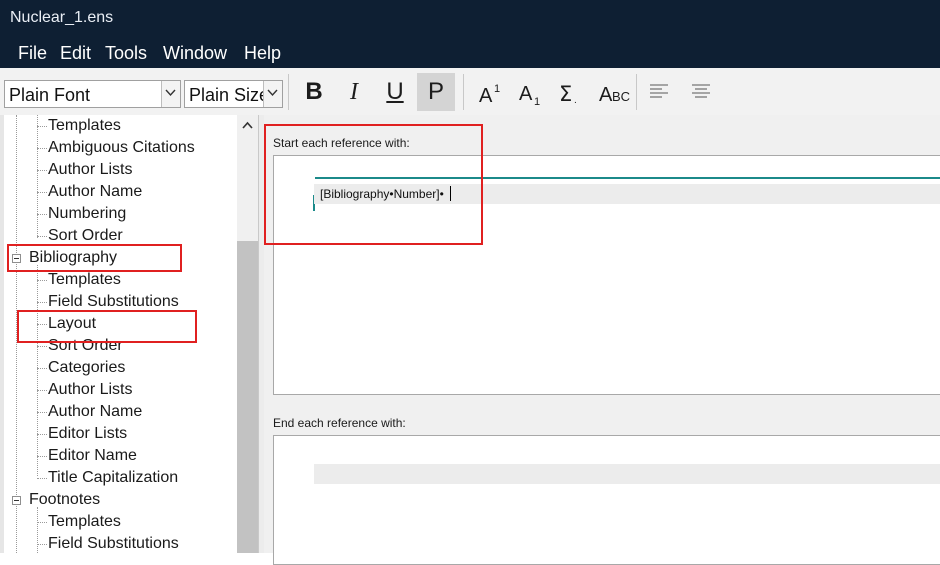  I want to click on end-edit-line, so click(627, 474).